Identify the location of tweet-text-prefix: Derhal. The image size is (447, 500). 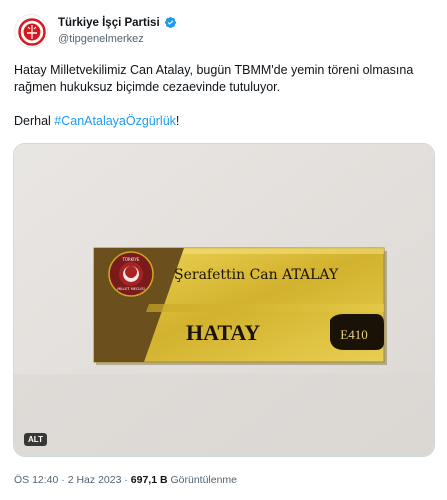
(34, 121).